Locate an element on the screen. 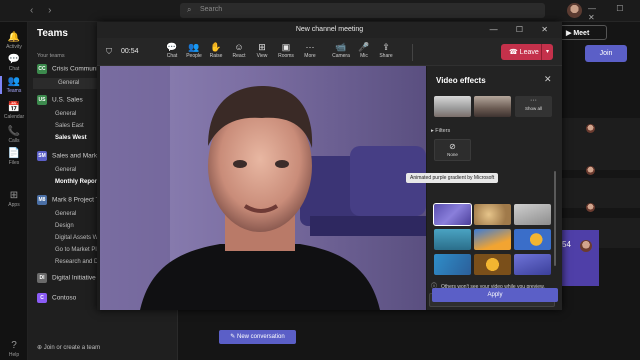 This screenshot has width=640, height=360. share-icon: ⇪ is located at coordinates (386, 47).